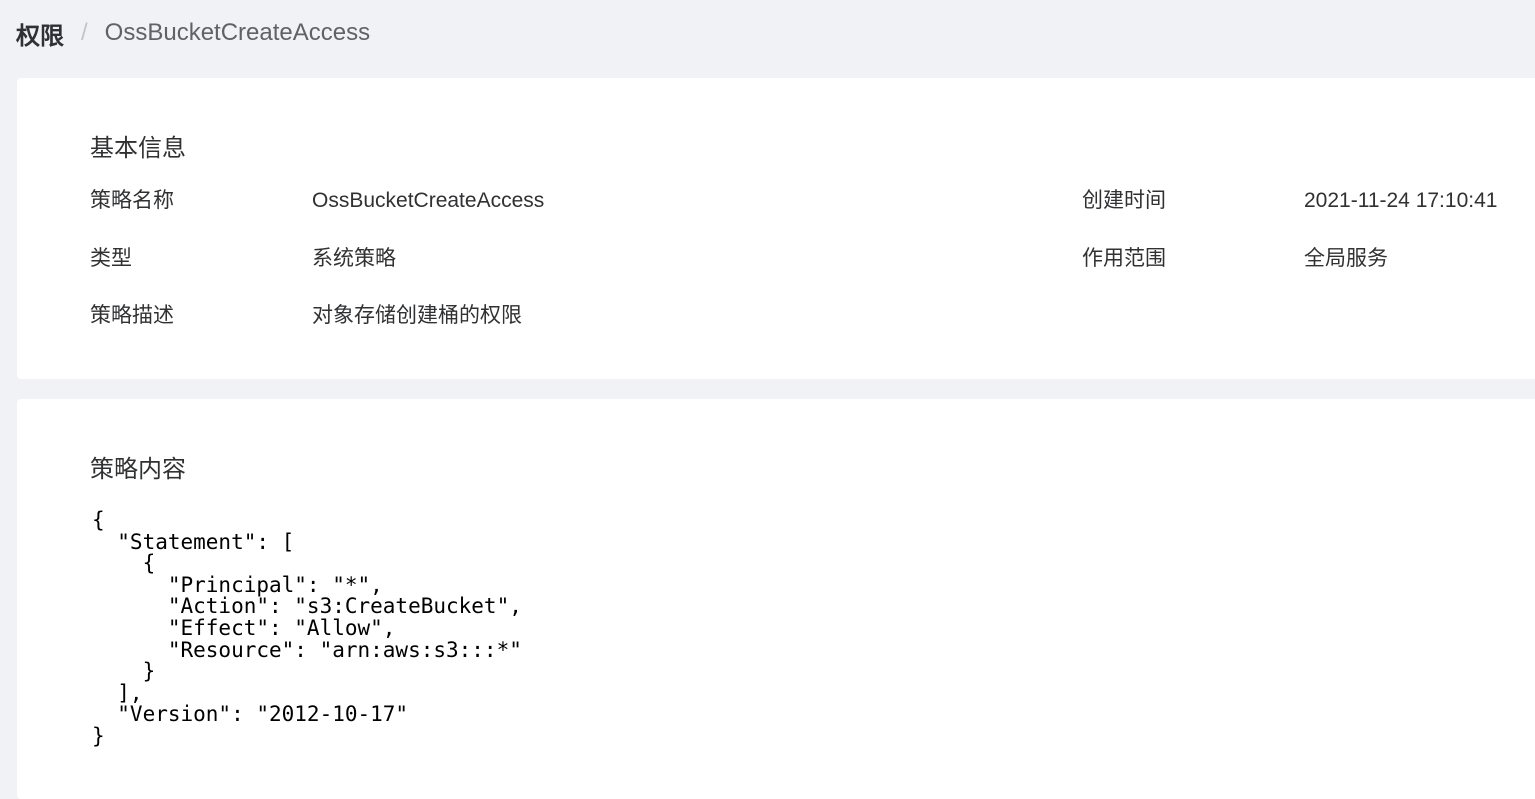  I want to click on scope-value: 全局服务, so click(1346, 258).